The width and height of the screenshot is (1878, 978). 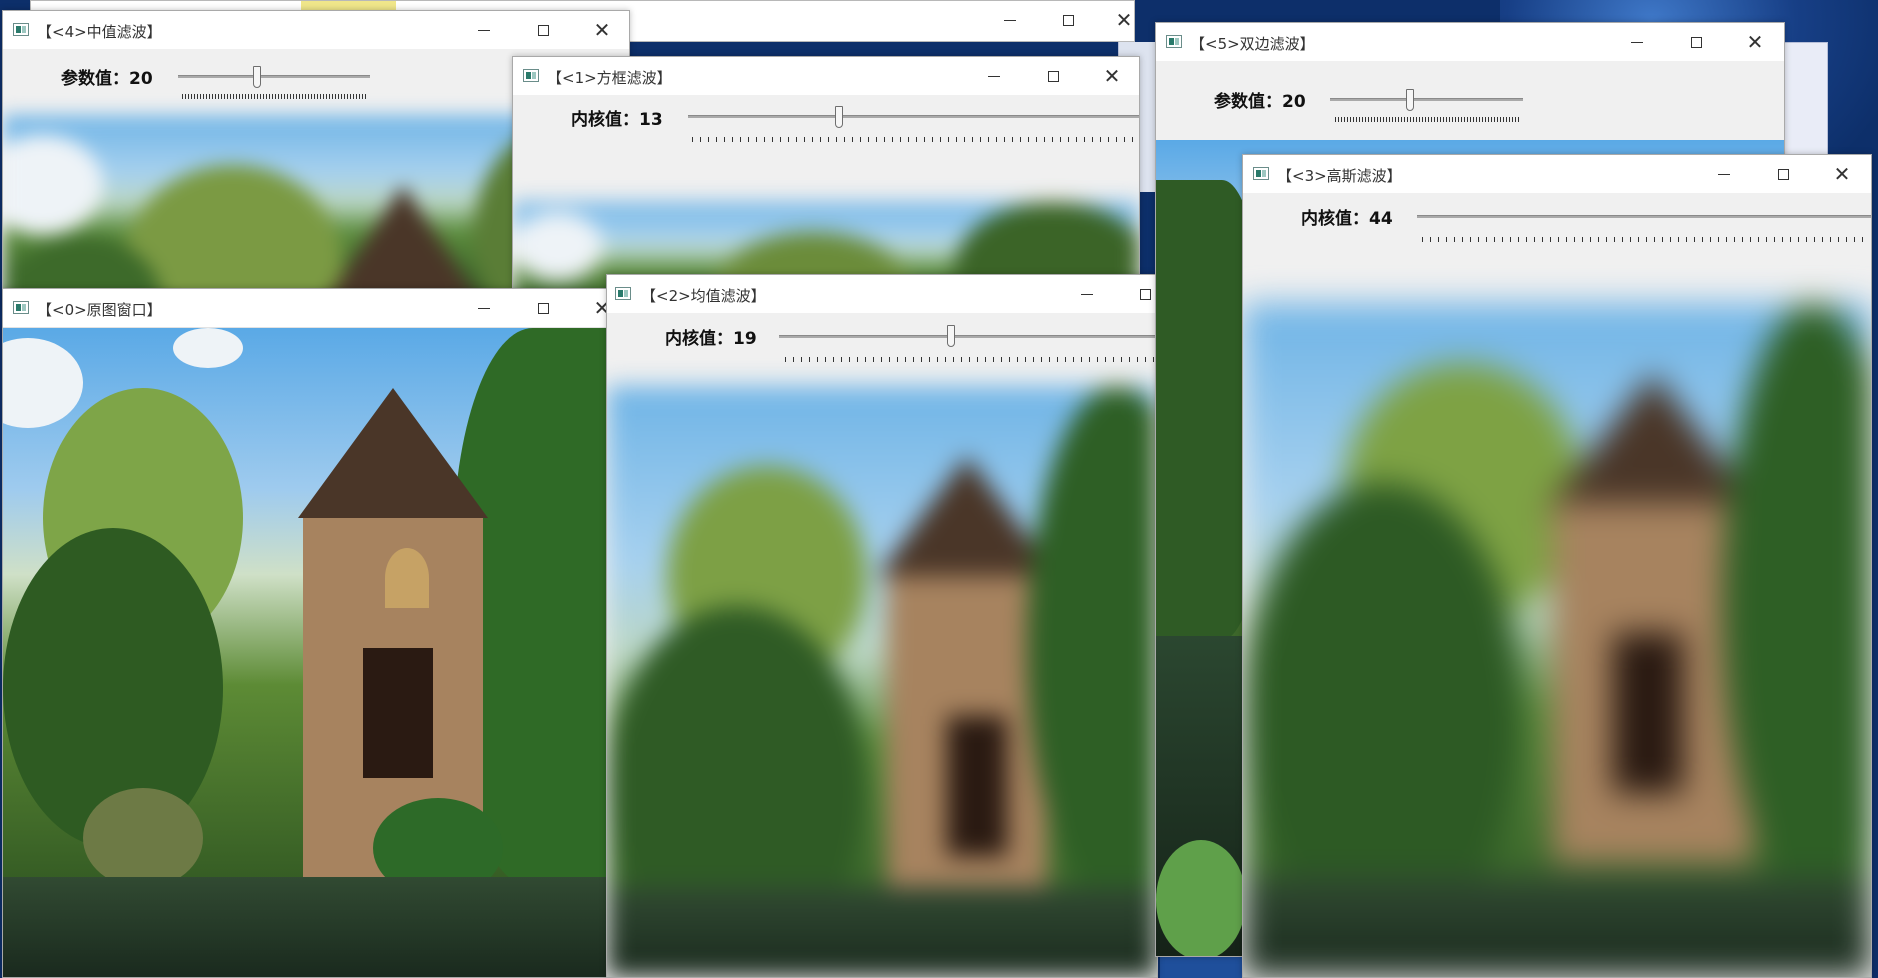 What do you see at coordinates (703, 296) in the screenshot?
I see `window-title: 【<2>均值滤波】` at bounding box center [703, 296].